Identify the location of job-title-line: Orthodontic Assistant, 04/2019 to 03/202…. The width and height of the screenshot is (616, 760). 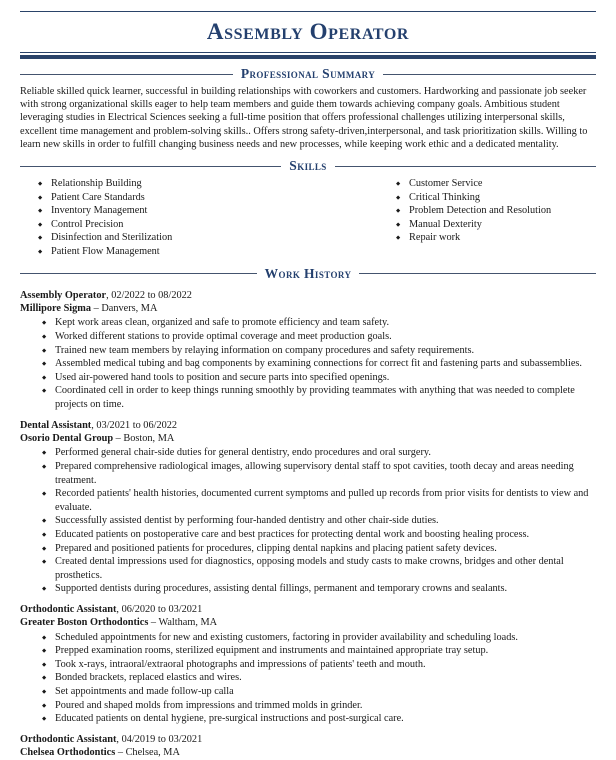
(308, 739).